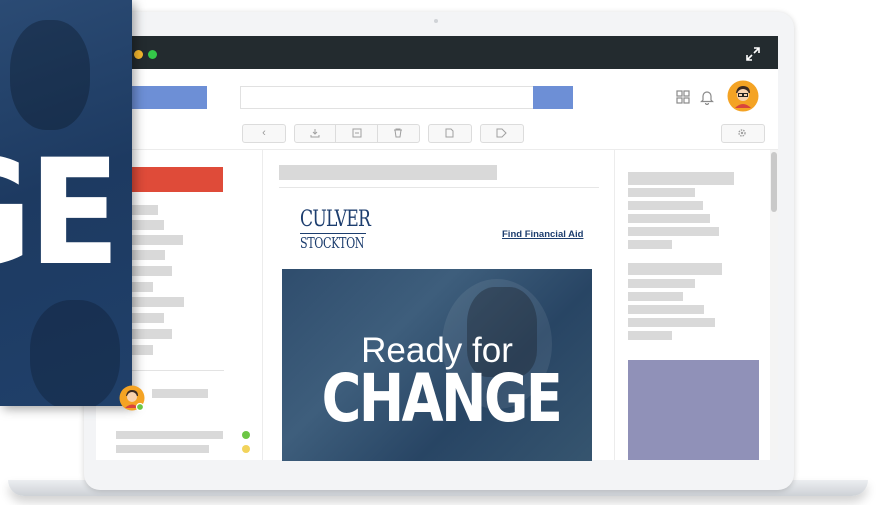 The width and height of the screenshot is (877, 505). I want to click on overlay-text: GE, so click(60, 213).